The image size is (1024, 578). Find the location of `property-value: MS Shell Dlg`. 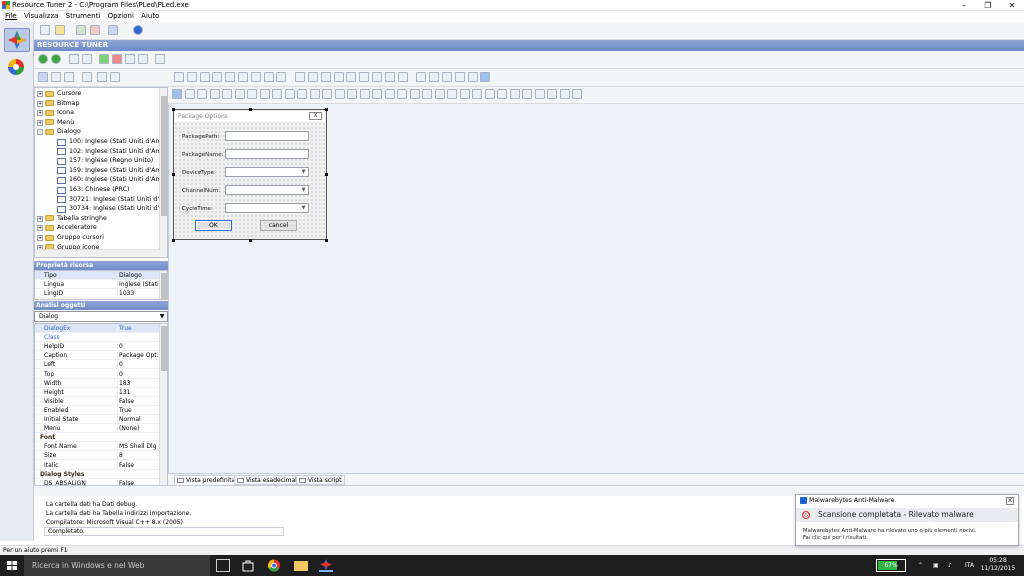

property-value: MS Shell Dlg is located at coordinates (139, 447).